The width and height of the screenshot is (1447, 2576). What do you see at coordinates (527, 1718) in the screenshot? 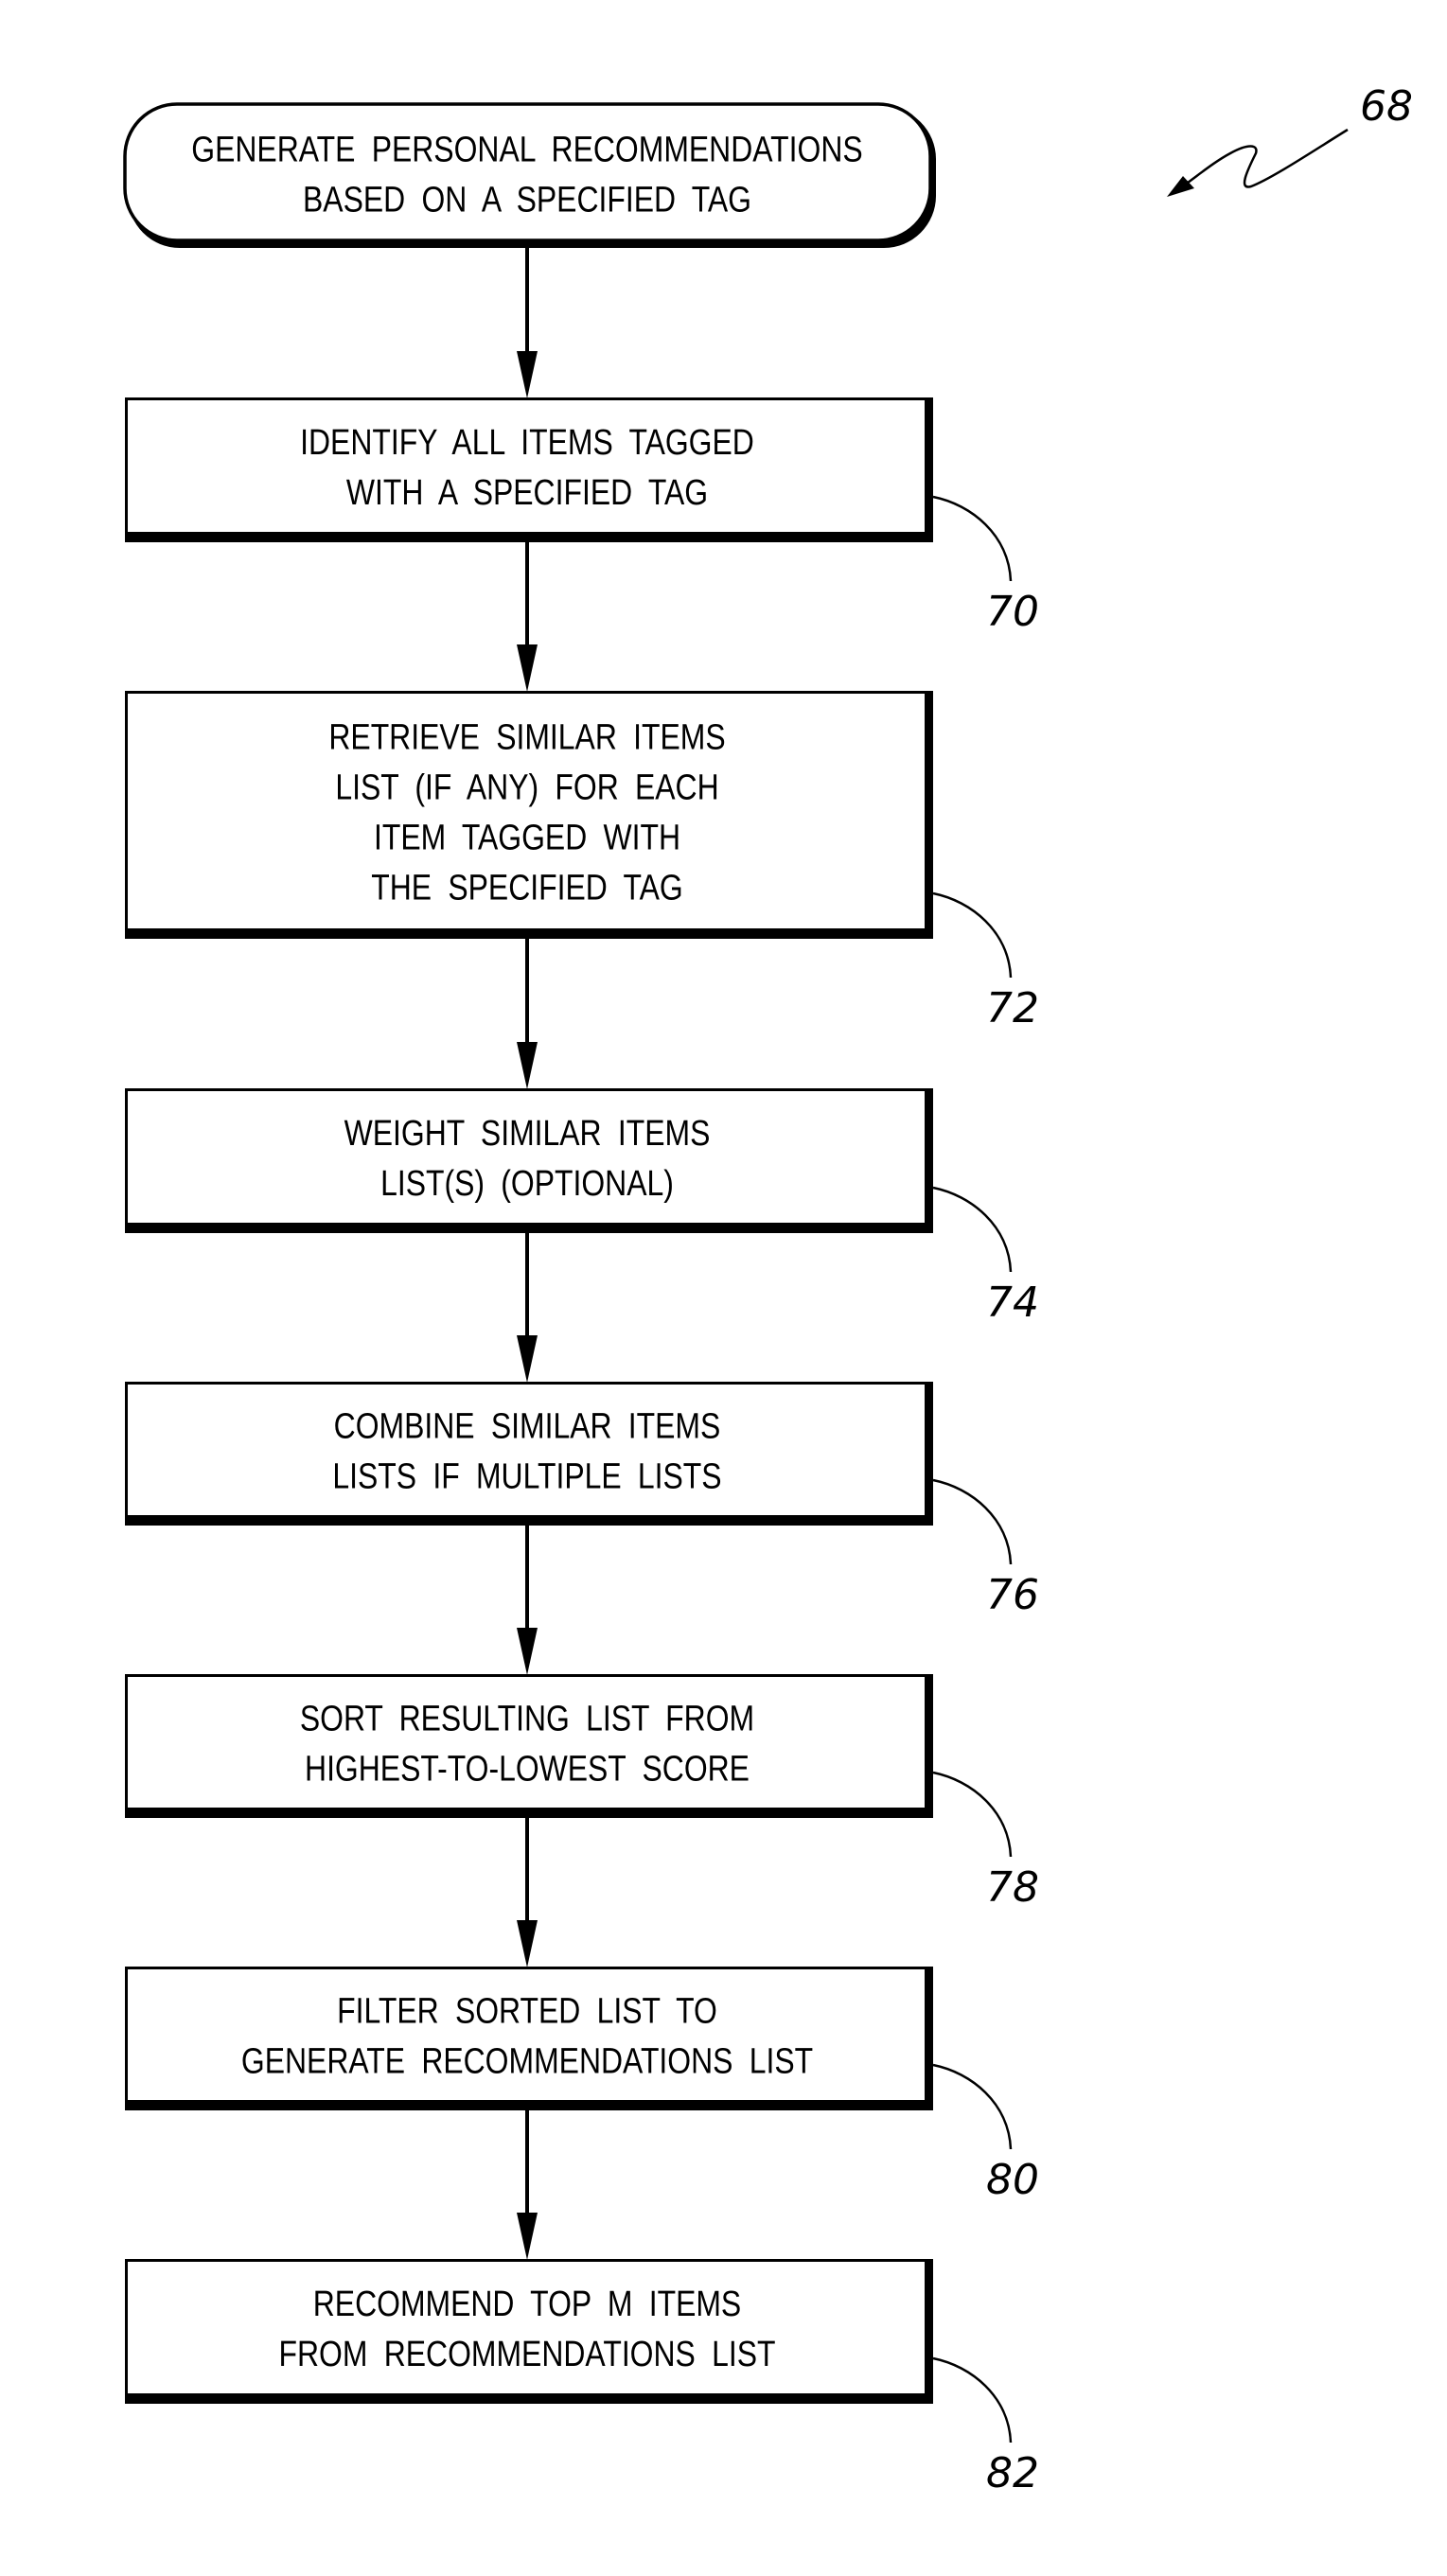
I see `process-box-78-text-line: SORT RESULTING LIST FROM` at bounding box center [527, 1718].